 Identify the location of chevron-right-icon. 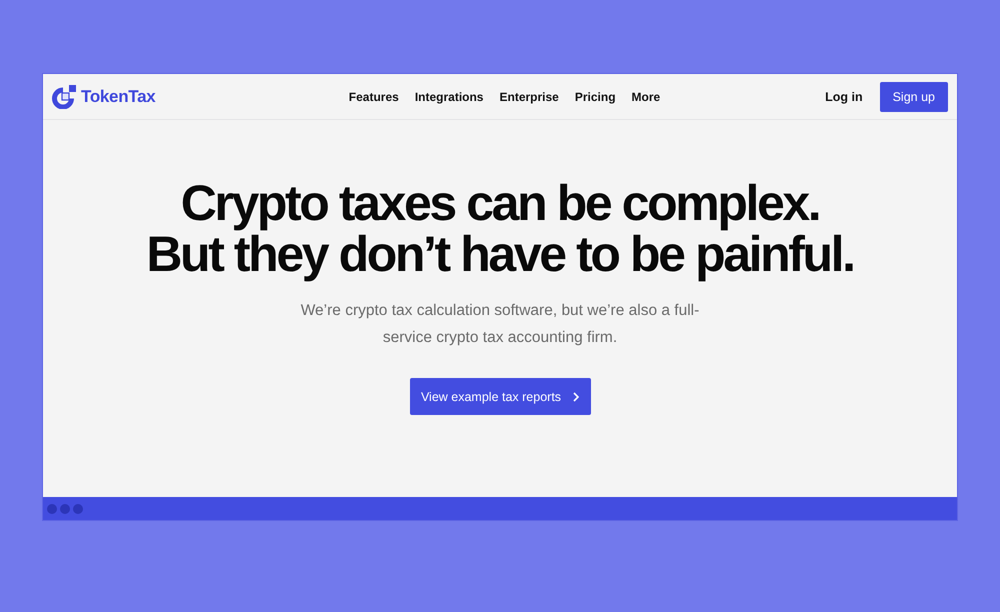
(576, 397).